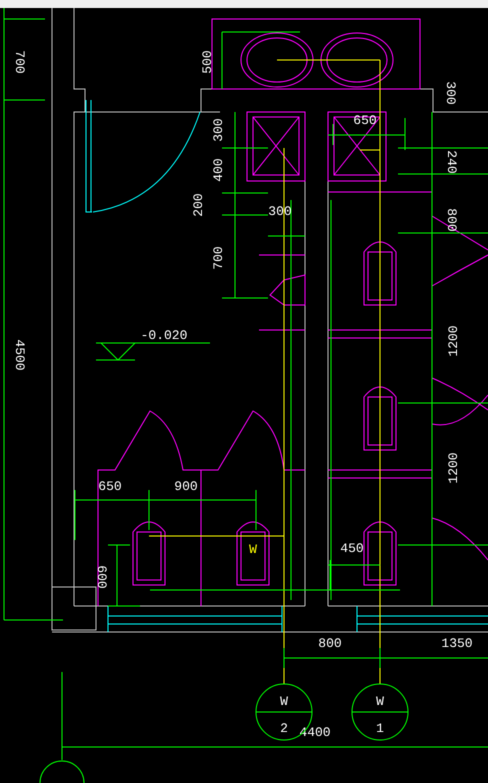 This screenshot has width=488, height=783. Describe the element at coordinates (19, 355) in the screenshot. I see `dimension-label: 4500` at that location.